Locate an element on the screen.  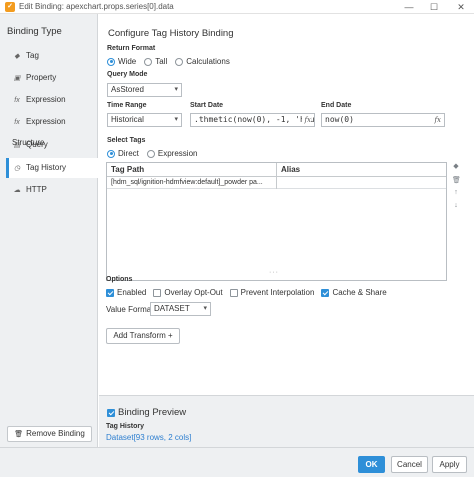
return-format-group: Wide Tall Calculations is located at coordinates (172, 61).